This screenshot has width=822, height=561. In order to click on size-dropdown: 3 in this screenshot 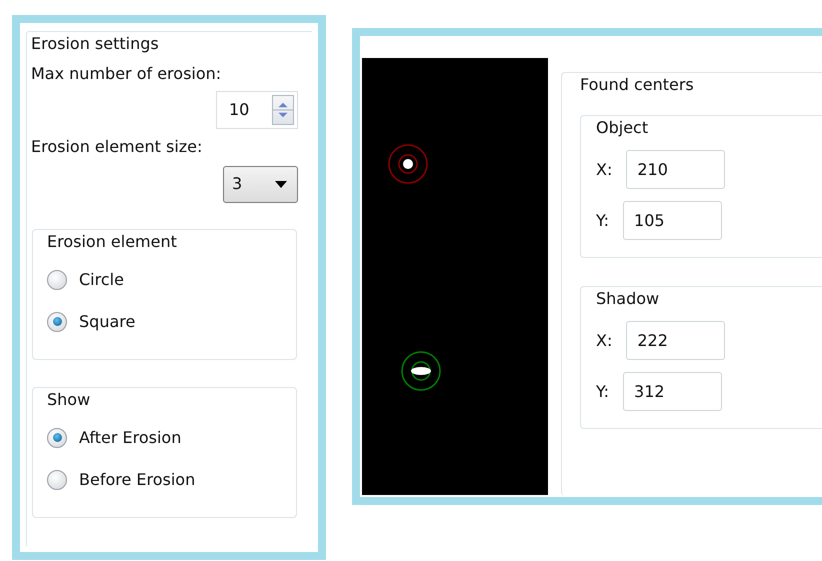, I will do `click(260, 184)`.